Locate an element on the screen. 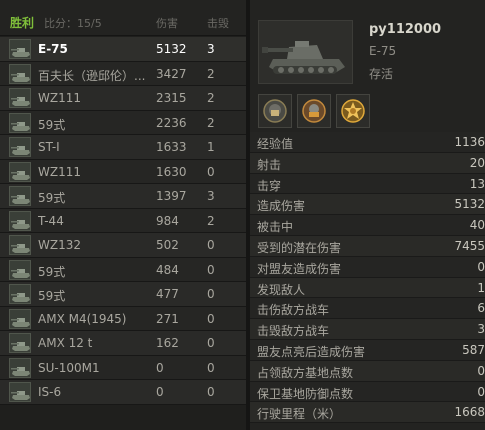 The image size is (485, 430). player-row: 百夫长（逊邱伦）... 3427 2 is located at coordinates (123, 73).